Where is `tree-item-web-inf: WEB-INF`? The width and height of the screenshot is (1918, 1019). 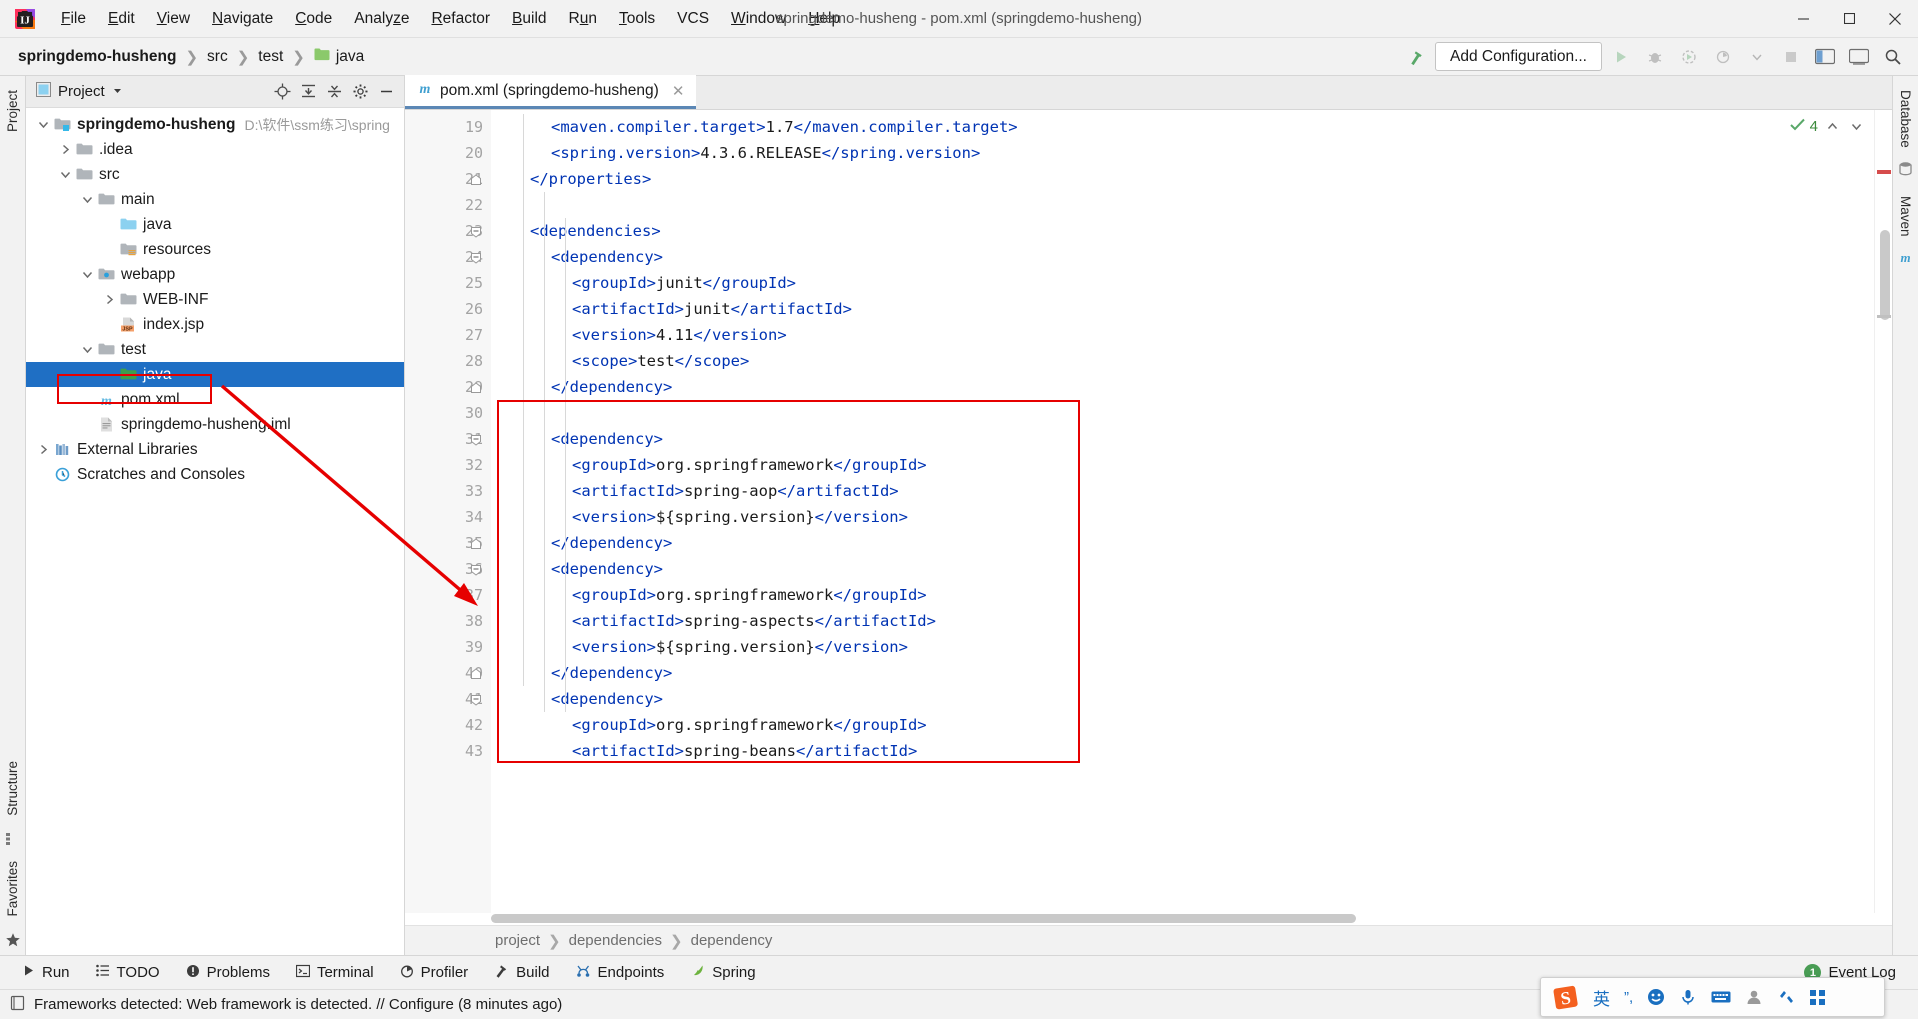 tree-item-web-inf: WEB-INF is located at coordinates (215, 299).